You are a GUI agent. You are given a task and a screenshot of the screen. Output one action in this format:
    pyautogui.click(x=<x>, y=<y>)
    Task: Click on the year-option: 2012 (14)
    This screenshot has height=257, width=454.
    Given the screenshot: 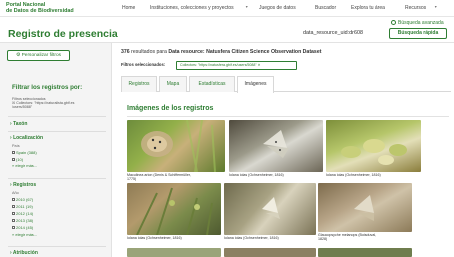 What is the action you would take?
    pyautogui.click(x=22, y=213)
    